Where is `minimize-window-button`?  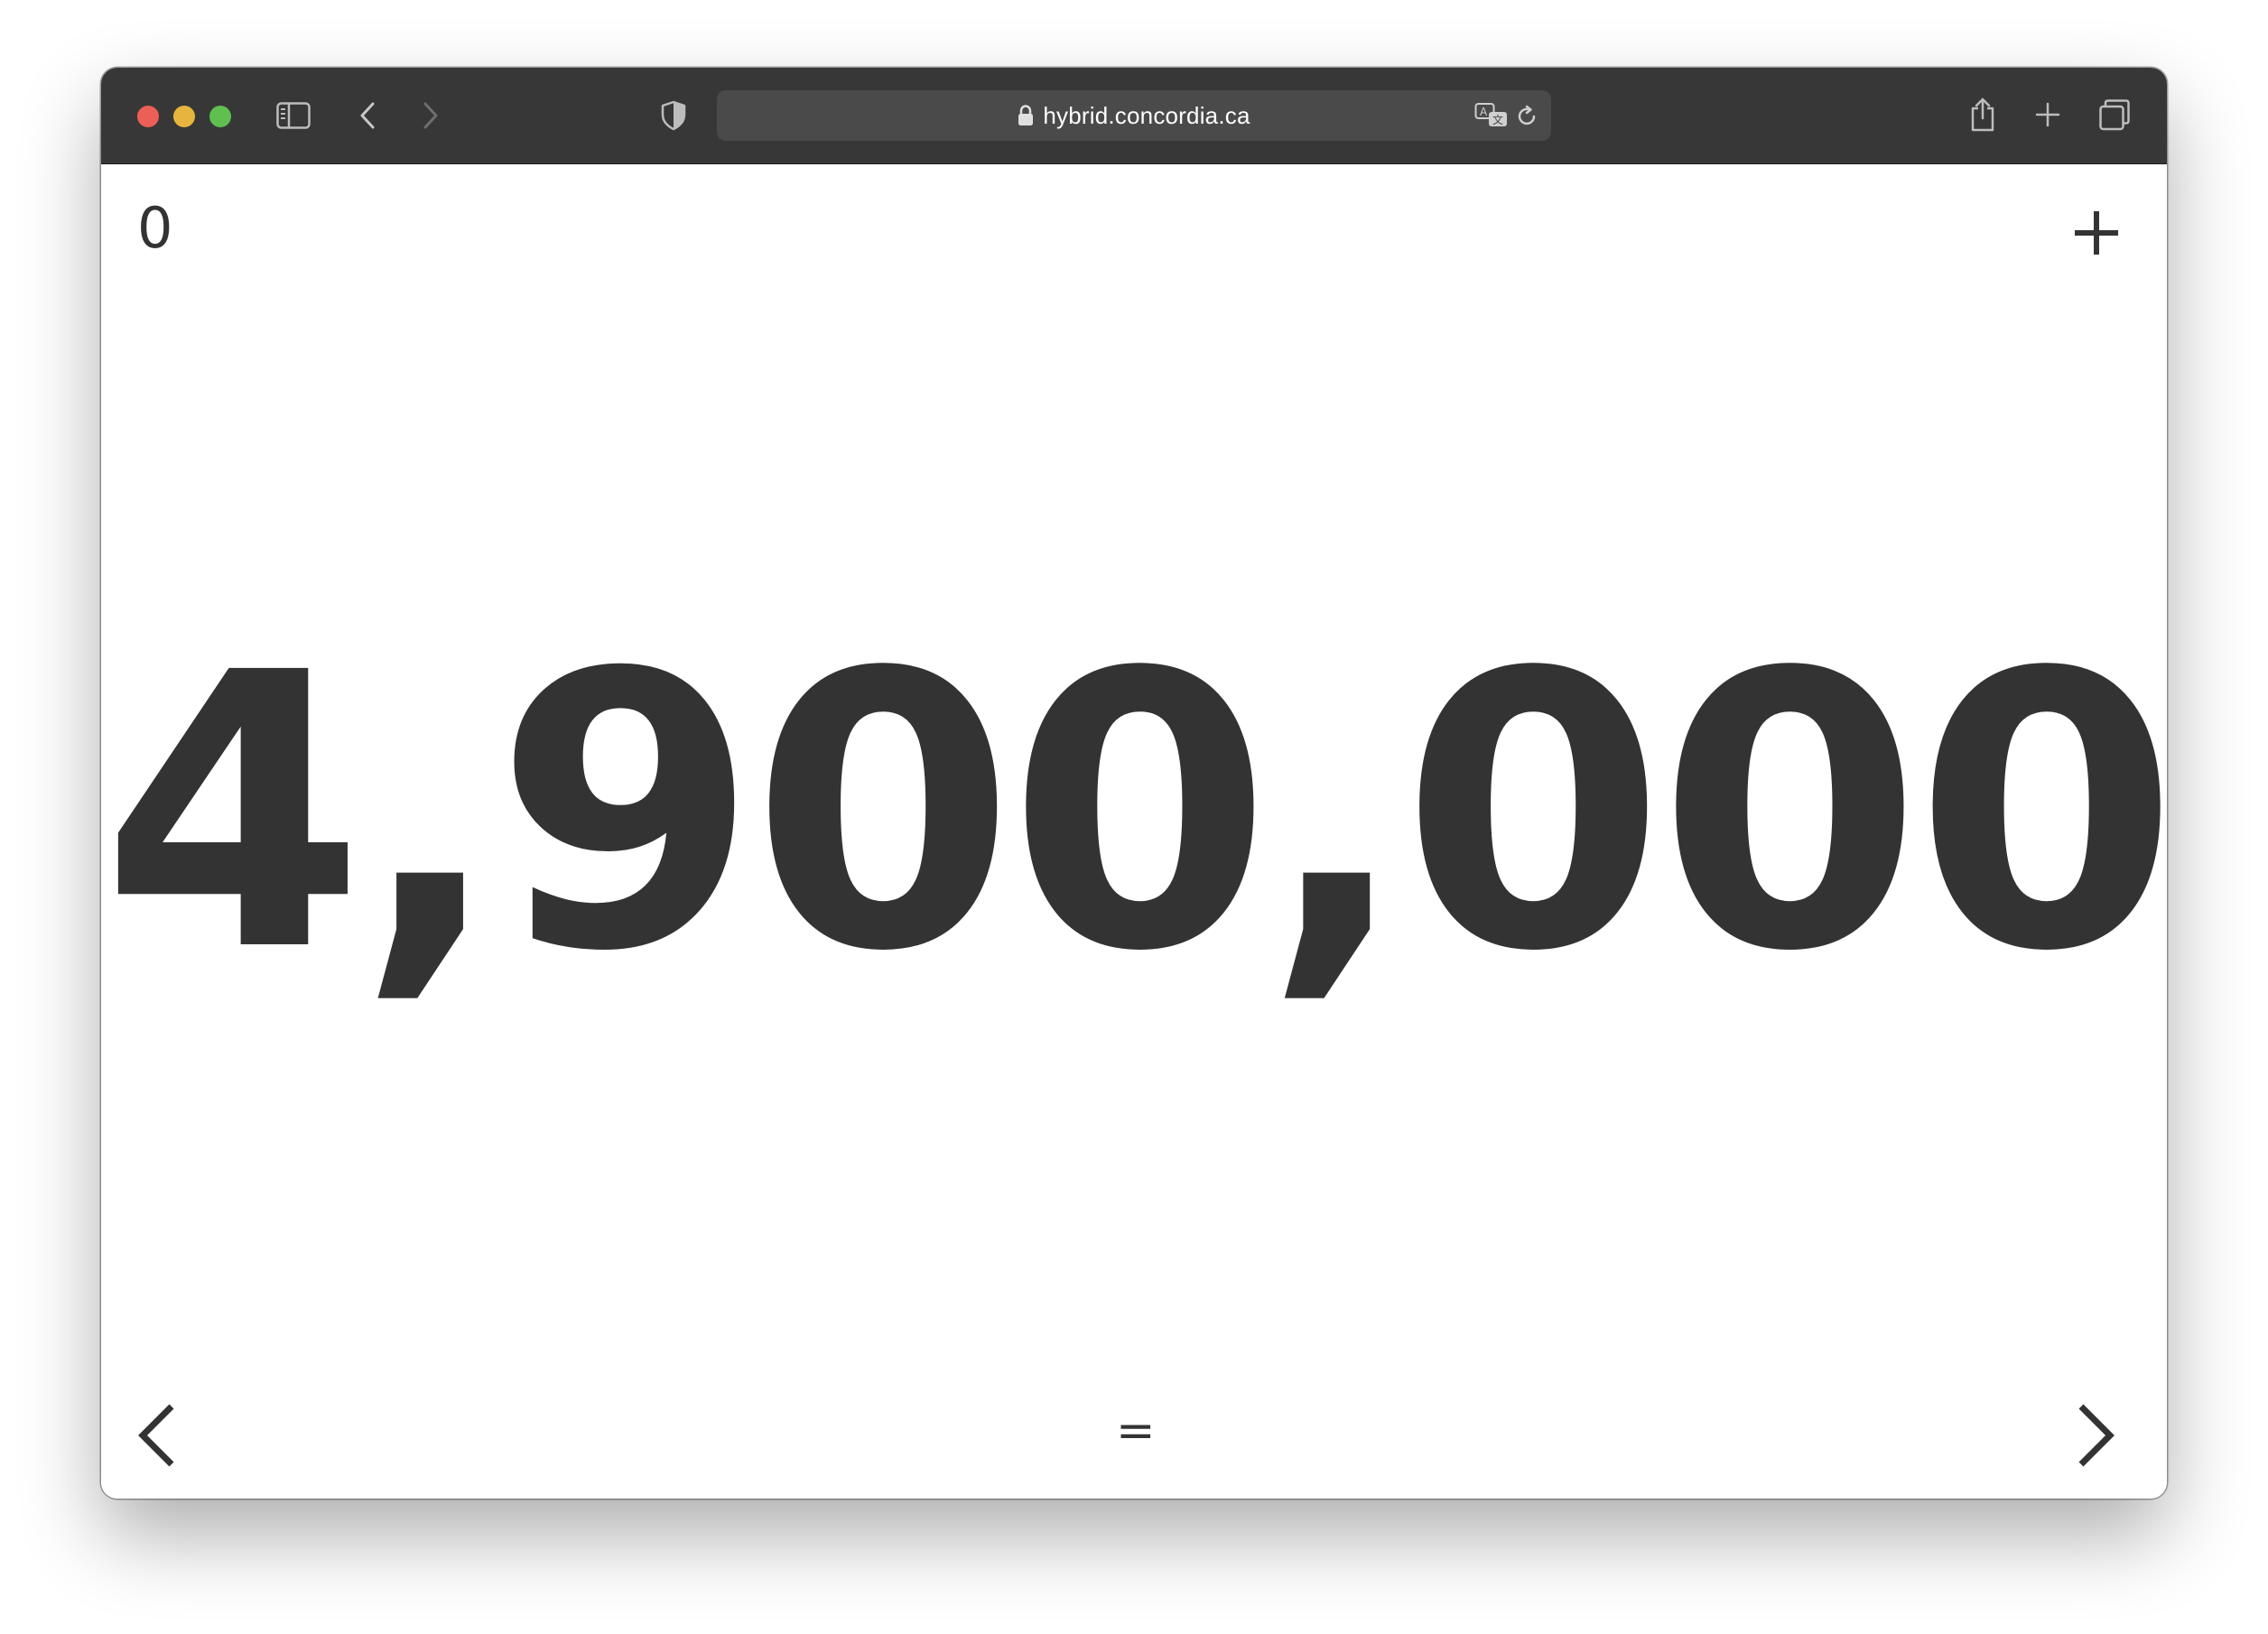 minimize-window-button is located at coordinates (184, 116).